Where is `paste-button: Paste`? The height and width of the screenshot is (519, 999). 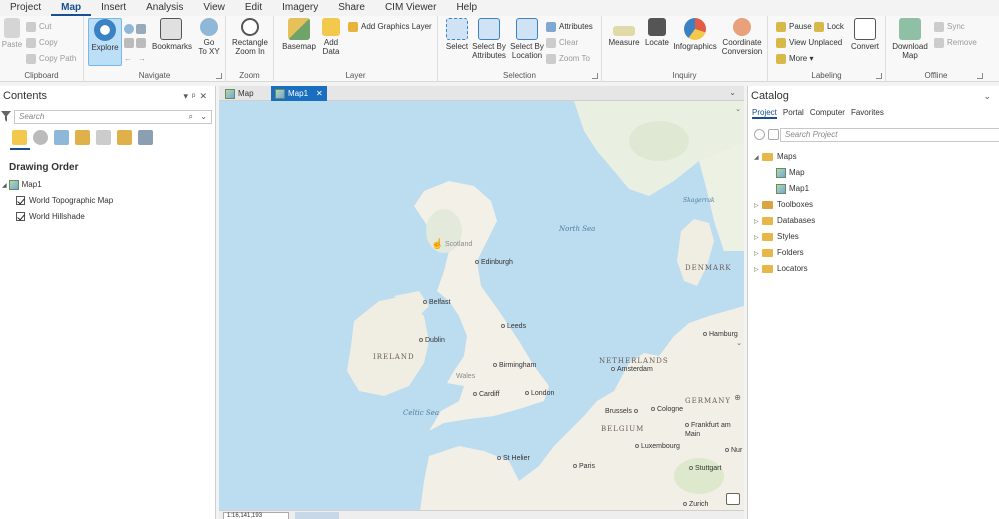 paste-button: Paste is located at coordinates (12, 33).